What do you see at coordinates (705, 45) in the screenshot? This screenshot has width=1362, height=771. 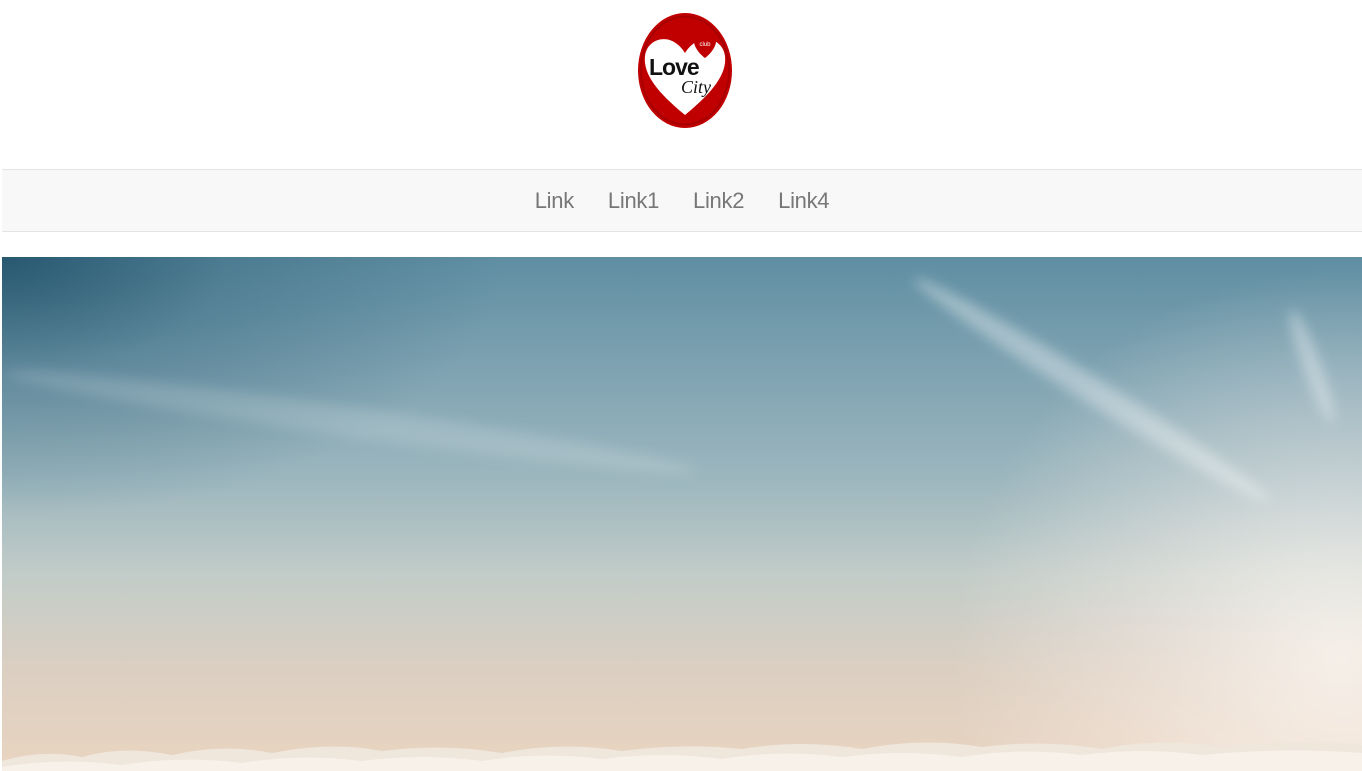 I see `svg-text: club` at bounding box center [705, 45].